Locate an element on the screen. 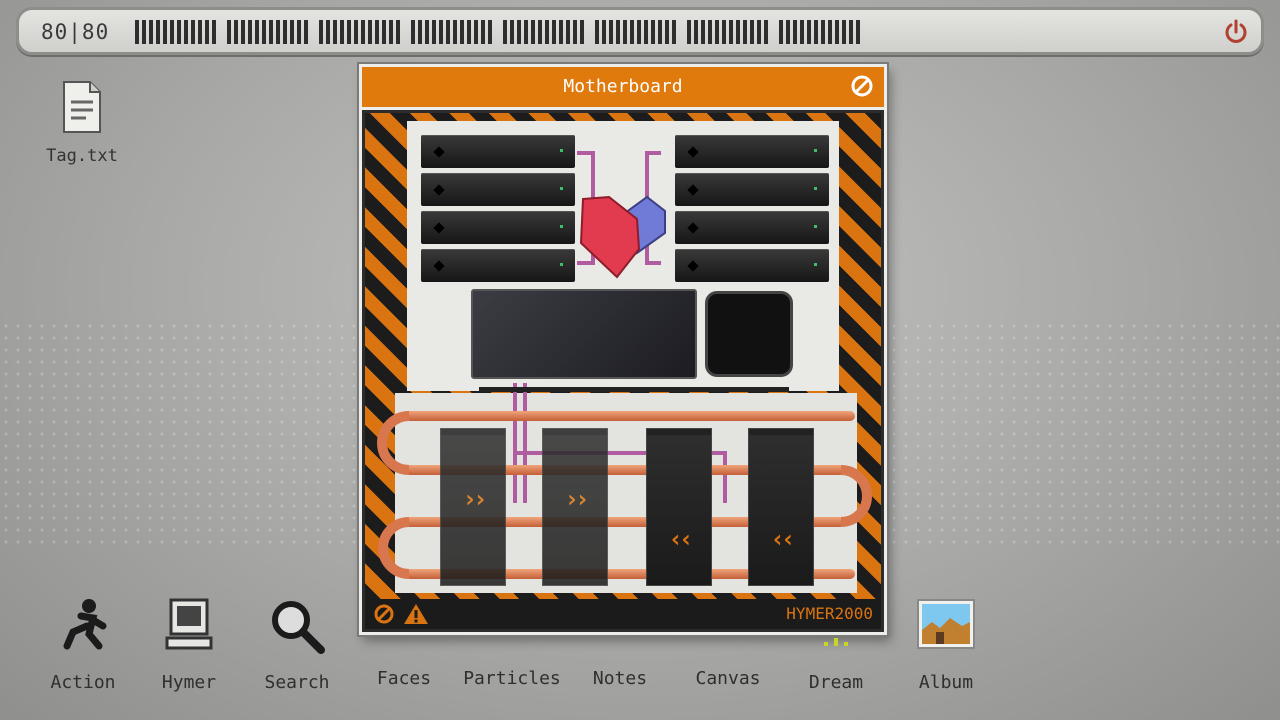 The image size is (1280, 720). notes-icon is located at coordinates (620, 626).